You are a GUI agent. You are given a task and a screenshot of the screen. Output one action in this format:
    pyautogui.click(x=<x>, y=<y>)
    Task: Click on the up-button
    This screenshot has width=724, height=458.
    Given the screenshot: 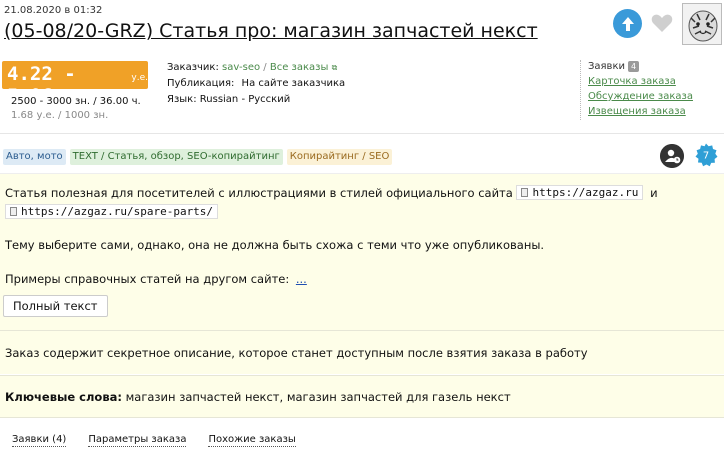 What is the action you would take?
    pyautogui.click(x=627, y=23)
    